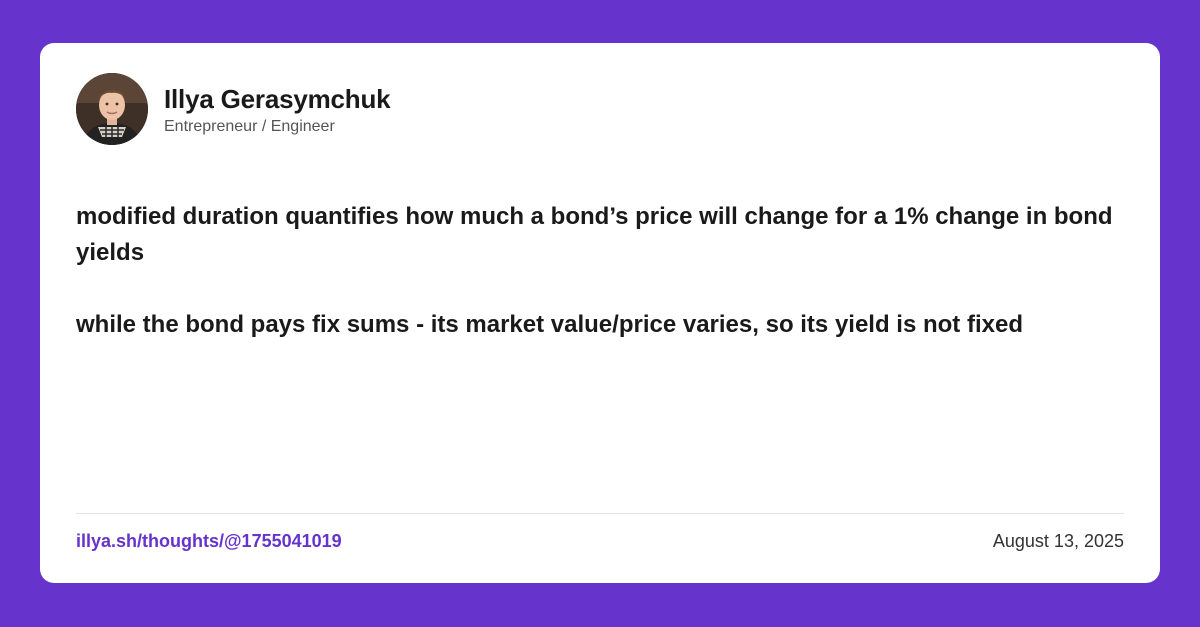 The height and width of the screenshot is (627, 1200). What do you see at coordinates (209, 541) in the screenshot?
I see `permalink-link: illya.sh/thoughts/@1755041019` at bounding box center [209, 541].